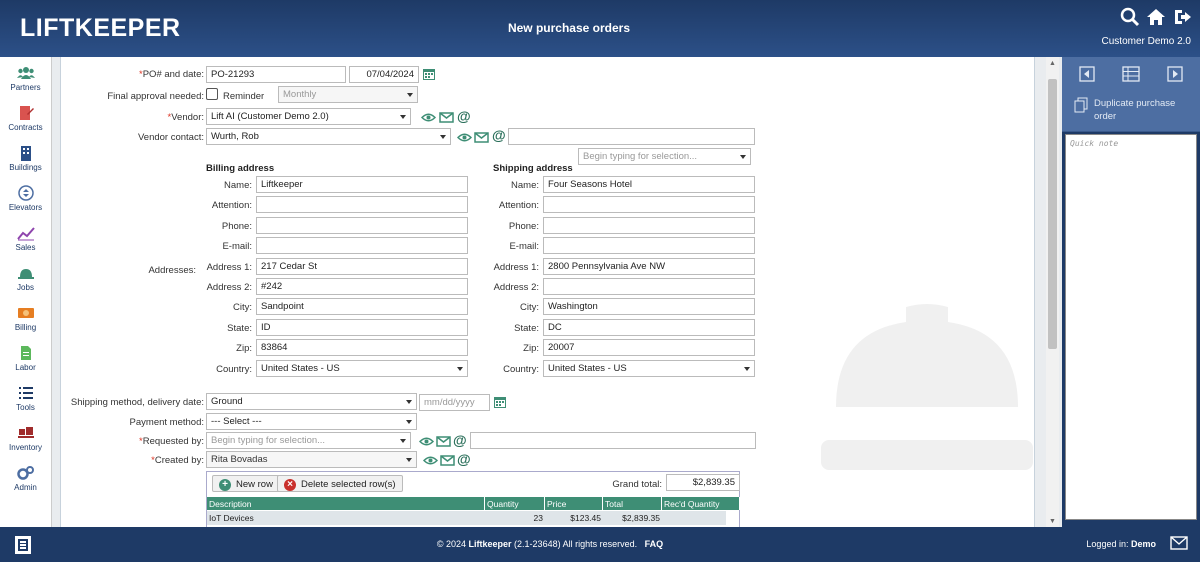 The image size is (1200, 562). Describe the element at coordinates (1130, 17) in the screenshot. I see `search-icon` at that location.